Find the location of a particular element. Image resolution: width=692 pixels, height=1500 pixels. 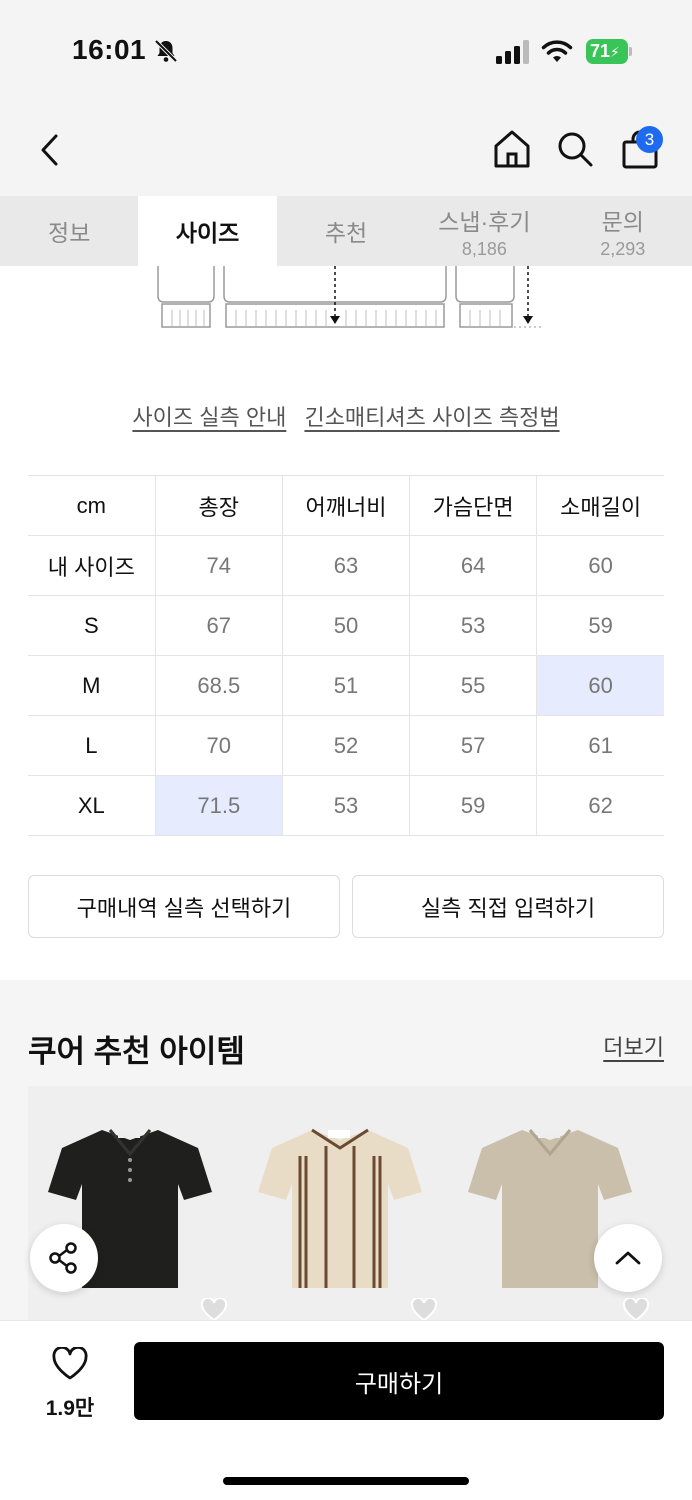

recommendation-carousel is located at coordinates (360, 1203).